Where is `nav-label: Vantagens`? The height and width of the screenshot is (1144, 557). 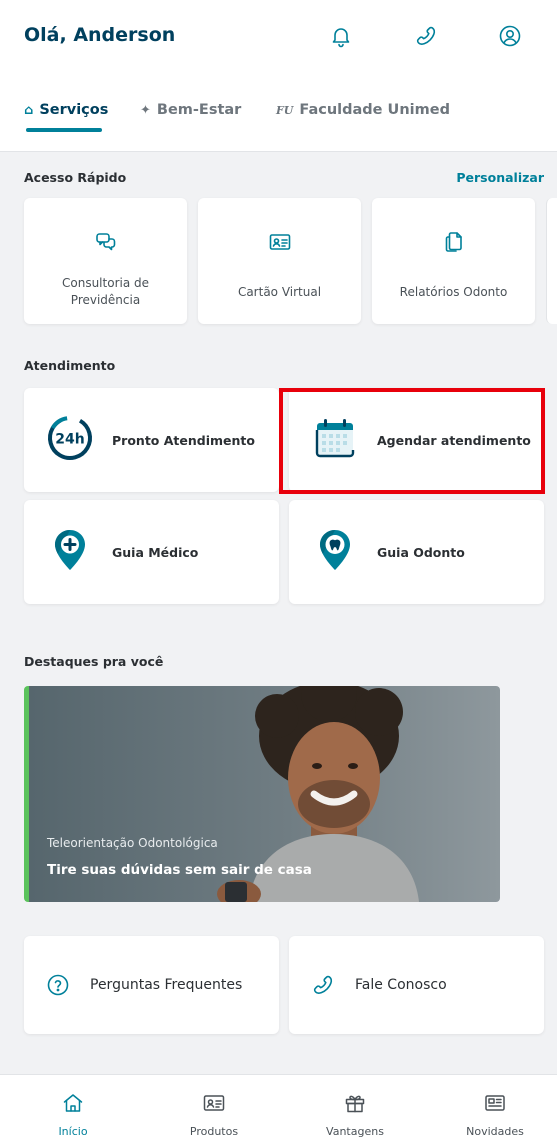
nav-label: Vantagens is located at coordinates (355, 1131).